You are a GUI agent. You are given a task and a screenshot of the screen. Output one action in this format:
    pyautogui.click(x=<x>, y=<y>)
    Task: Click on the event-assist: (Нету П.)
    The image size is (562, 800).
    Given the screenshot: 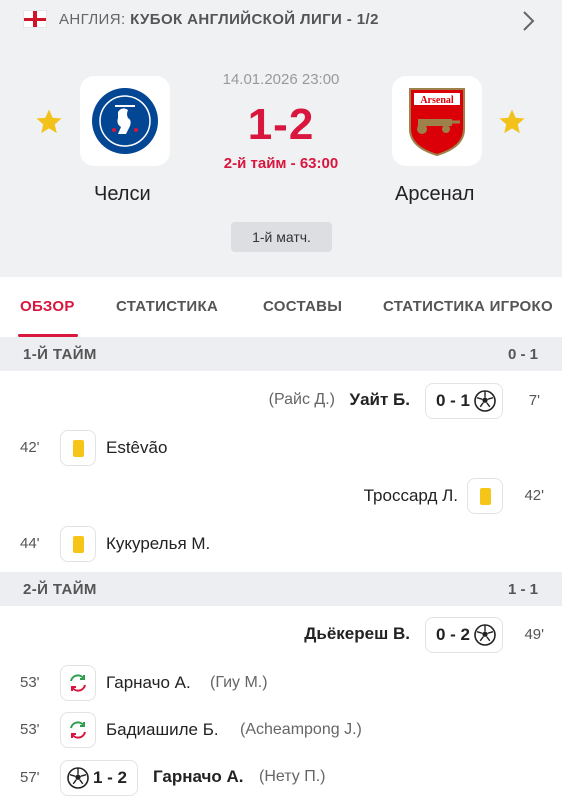 What is the action you would take?
    pyautogui.click(x=292, y=776)
    